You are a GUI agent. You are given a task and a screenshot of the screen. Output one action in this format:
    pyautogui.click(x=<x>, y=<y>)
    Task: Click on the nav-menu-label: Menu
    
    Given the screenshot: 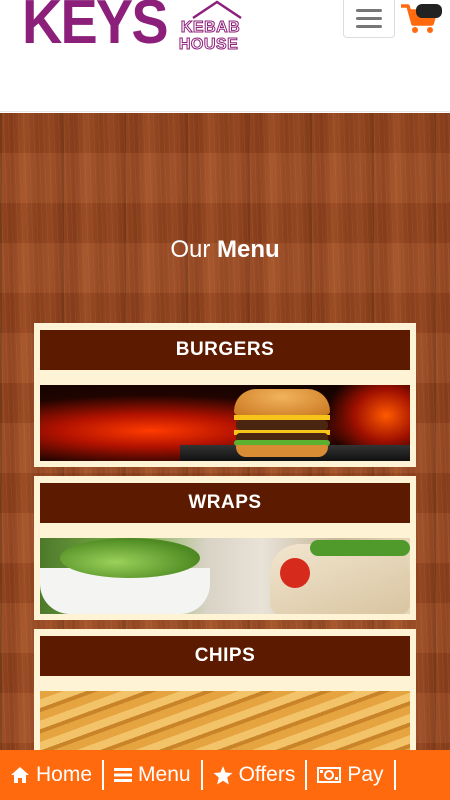 What is the action you would take?
    pyautogui.click(x=164, y=774)
    